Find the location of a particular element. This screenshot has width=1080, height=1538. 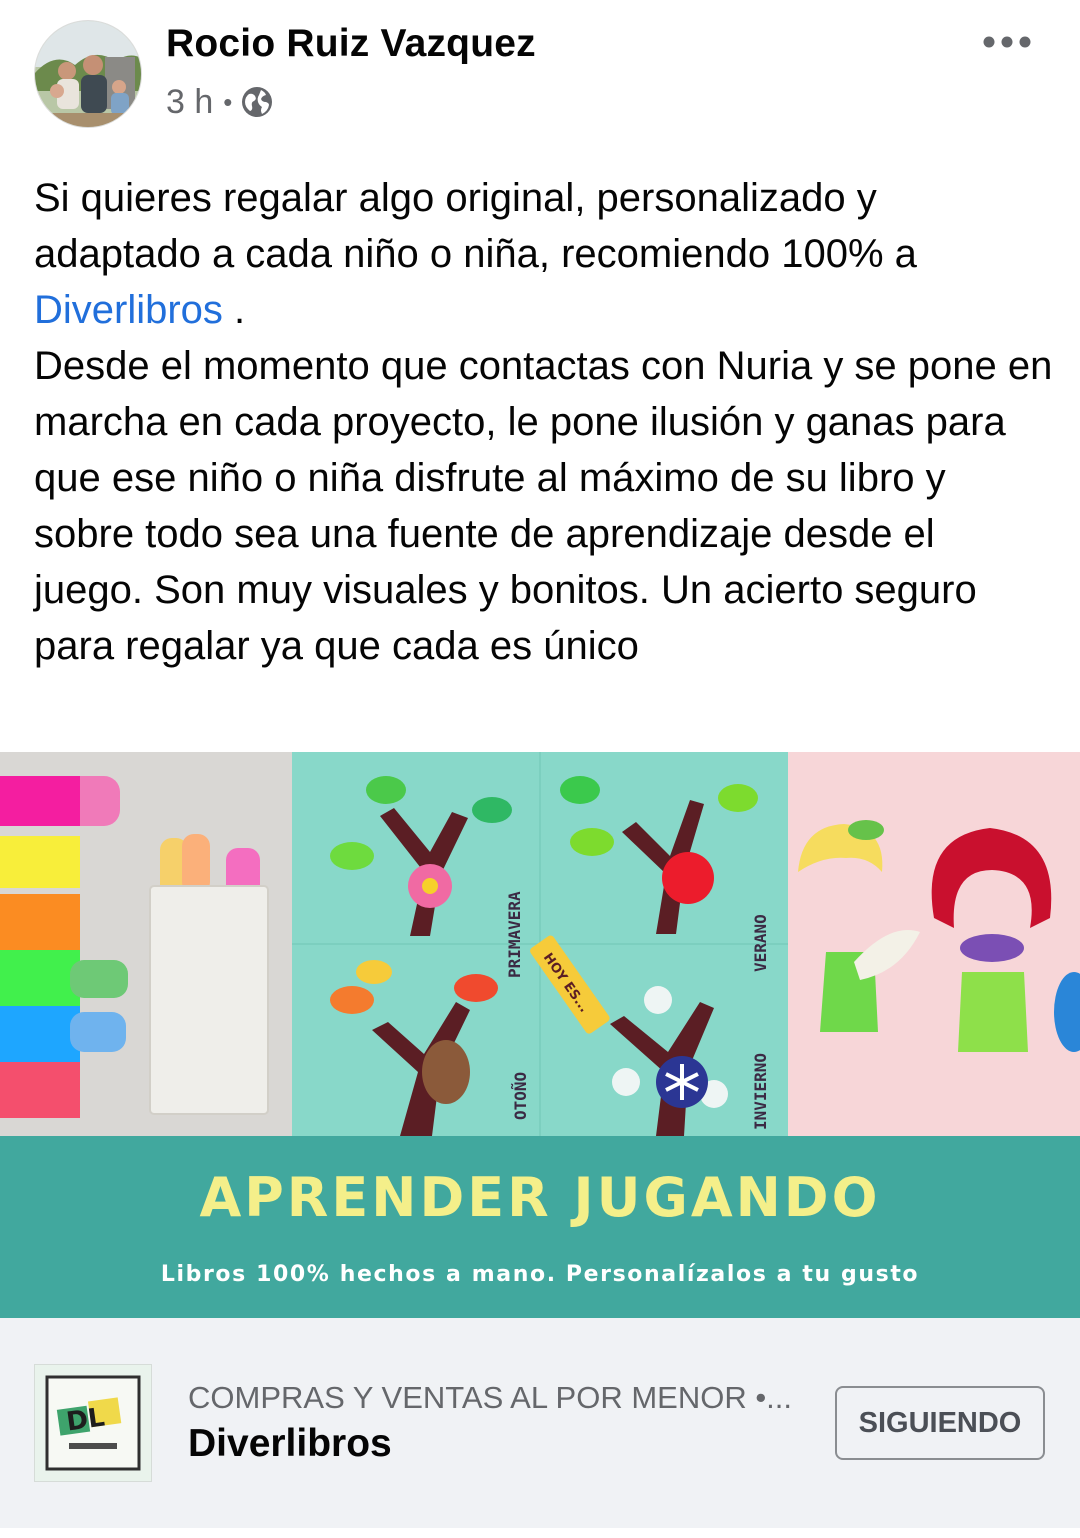

following-button: SIGUIENDO is located at coordinates (940, 1423).